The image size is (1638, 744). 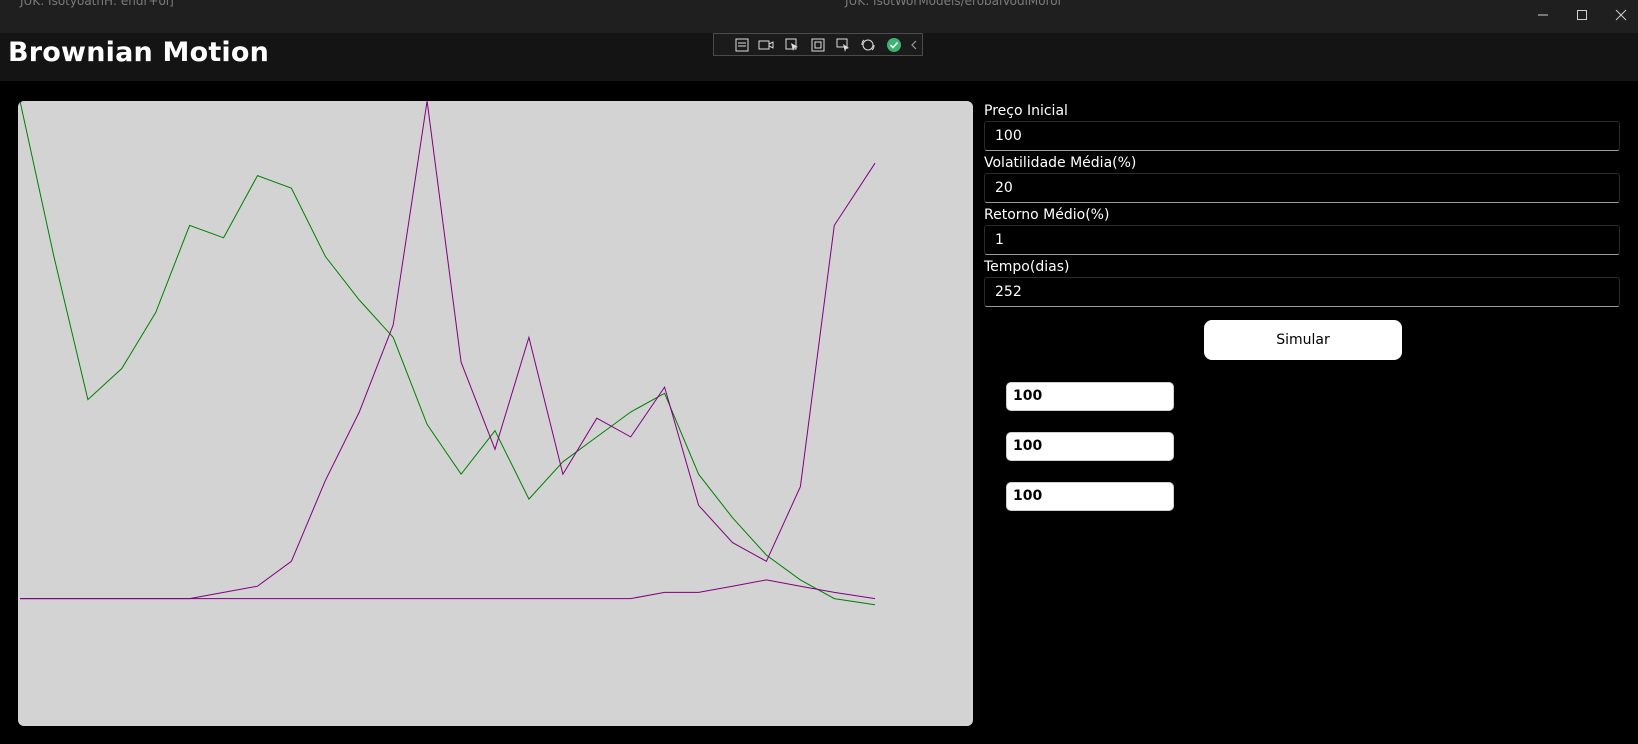 I want to click on result-field-2: 100, so click(x=1090, y=446).